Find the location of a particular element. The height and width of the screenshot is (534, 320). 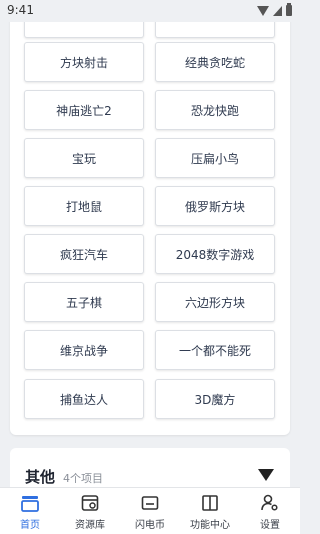

game-tile-label: 方块射击 is located at coordinates (83, 62).